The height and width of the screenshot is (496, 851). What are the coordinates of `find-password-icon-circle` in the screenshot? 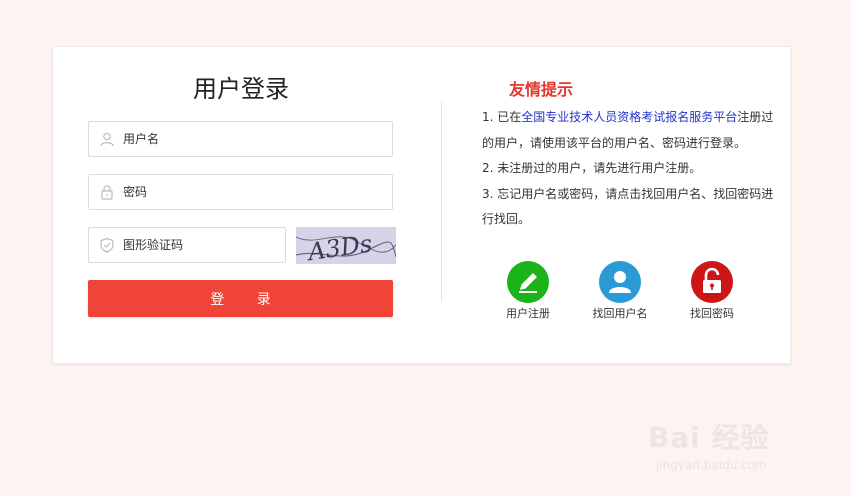 It's located at (712, 282).